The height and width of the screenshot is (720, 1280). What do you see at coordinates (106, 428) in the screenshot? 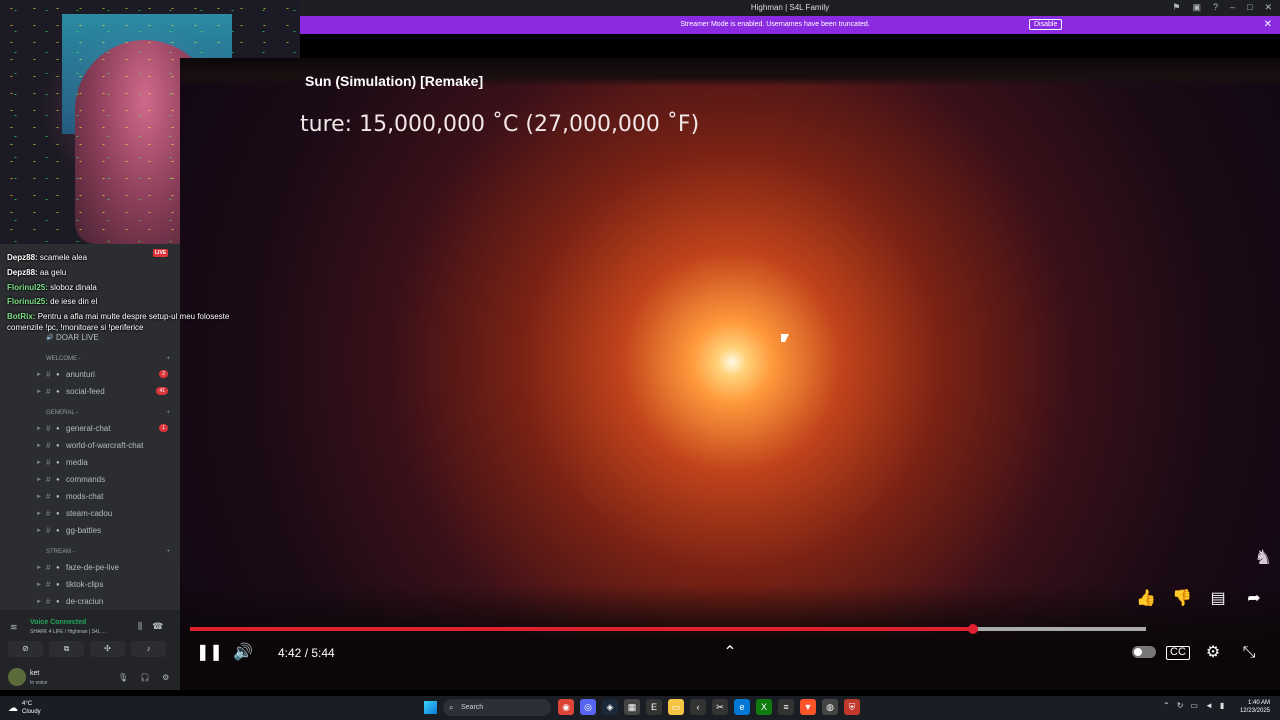
I see `channel-item: ► # ● general-chat 1` at bounding box center [106, 428].